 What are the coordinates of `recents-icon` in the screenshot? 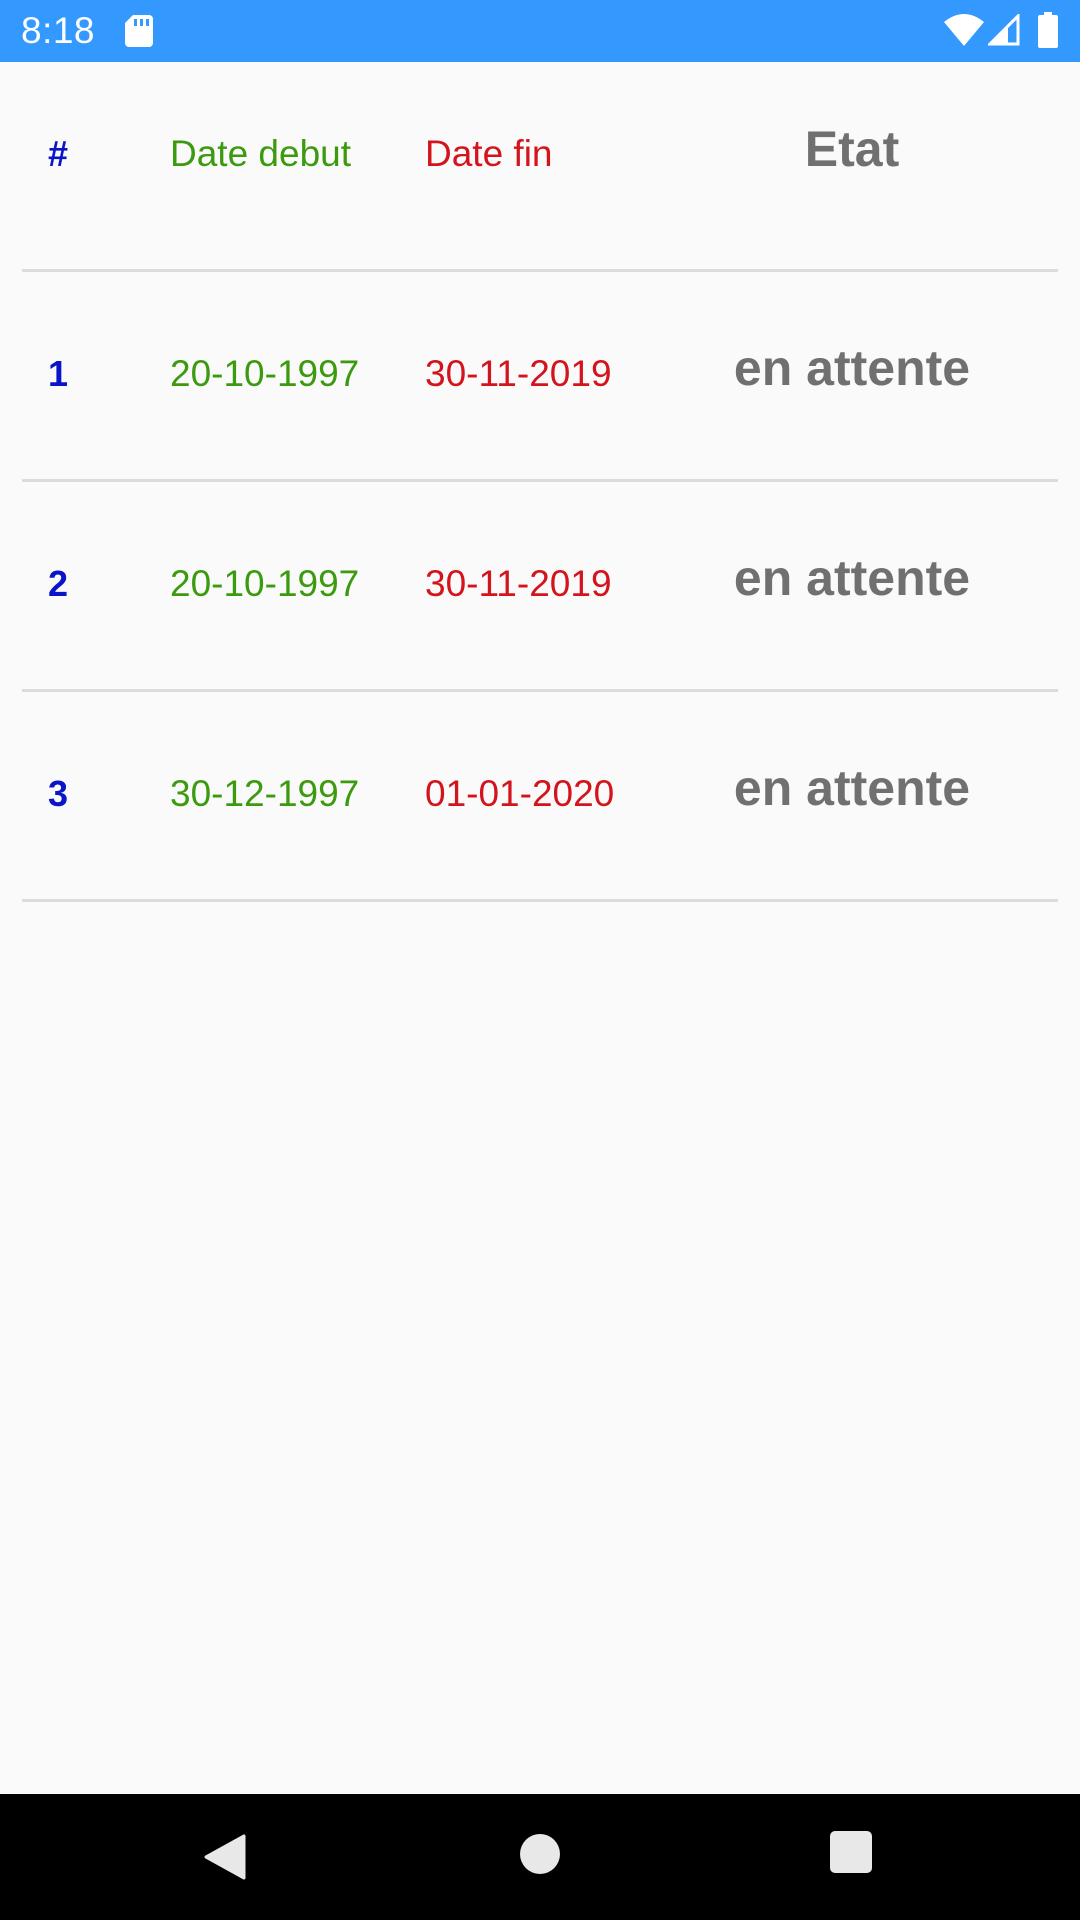 It's located at (851, 1852).